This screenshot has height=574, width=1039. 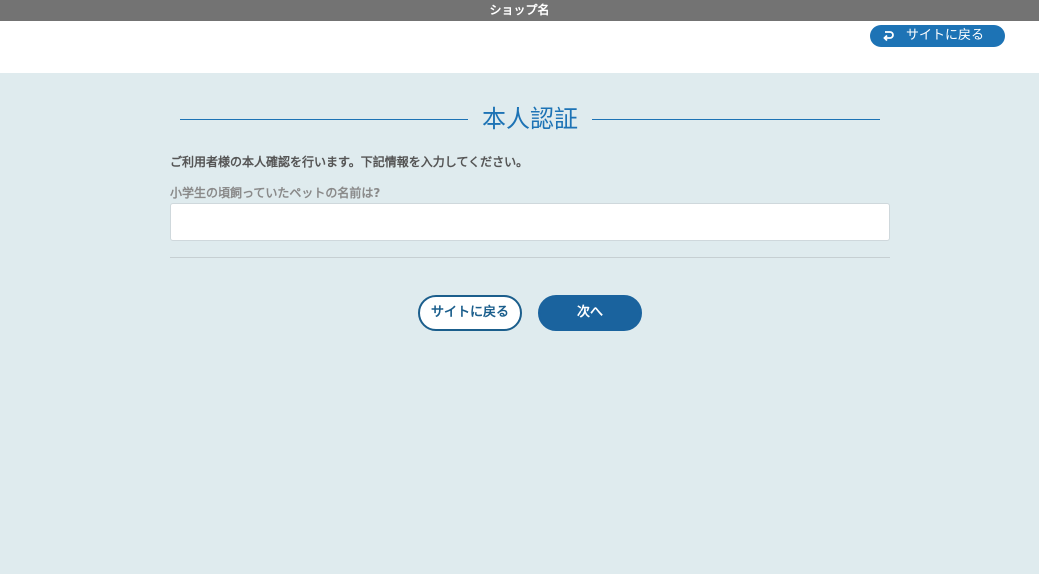 I want to click on security-question-label: 小学生の頃飼っていたペットの名前は?, so click(x=275, y=193).